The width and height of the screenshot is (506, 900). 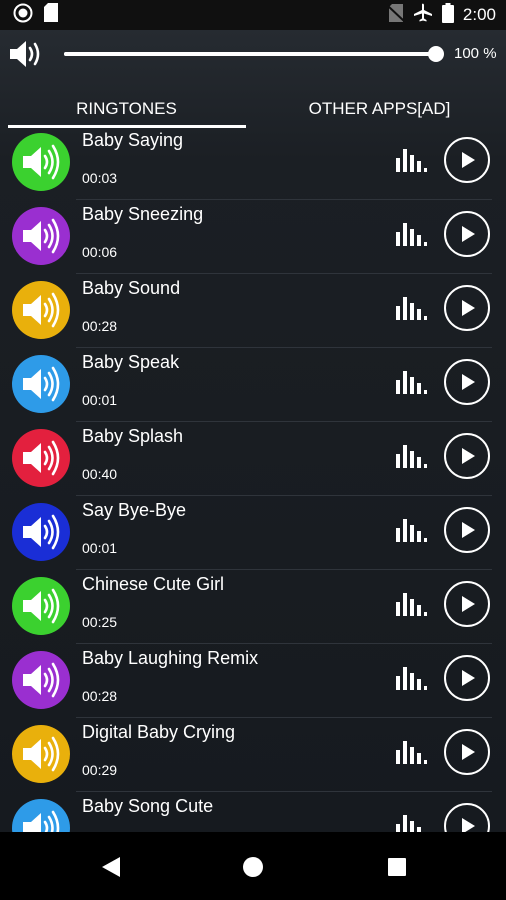 I want to click on battery-icon, so click(x=447, y=15).